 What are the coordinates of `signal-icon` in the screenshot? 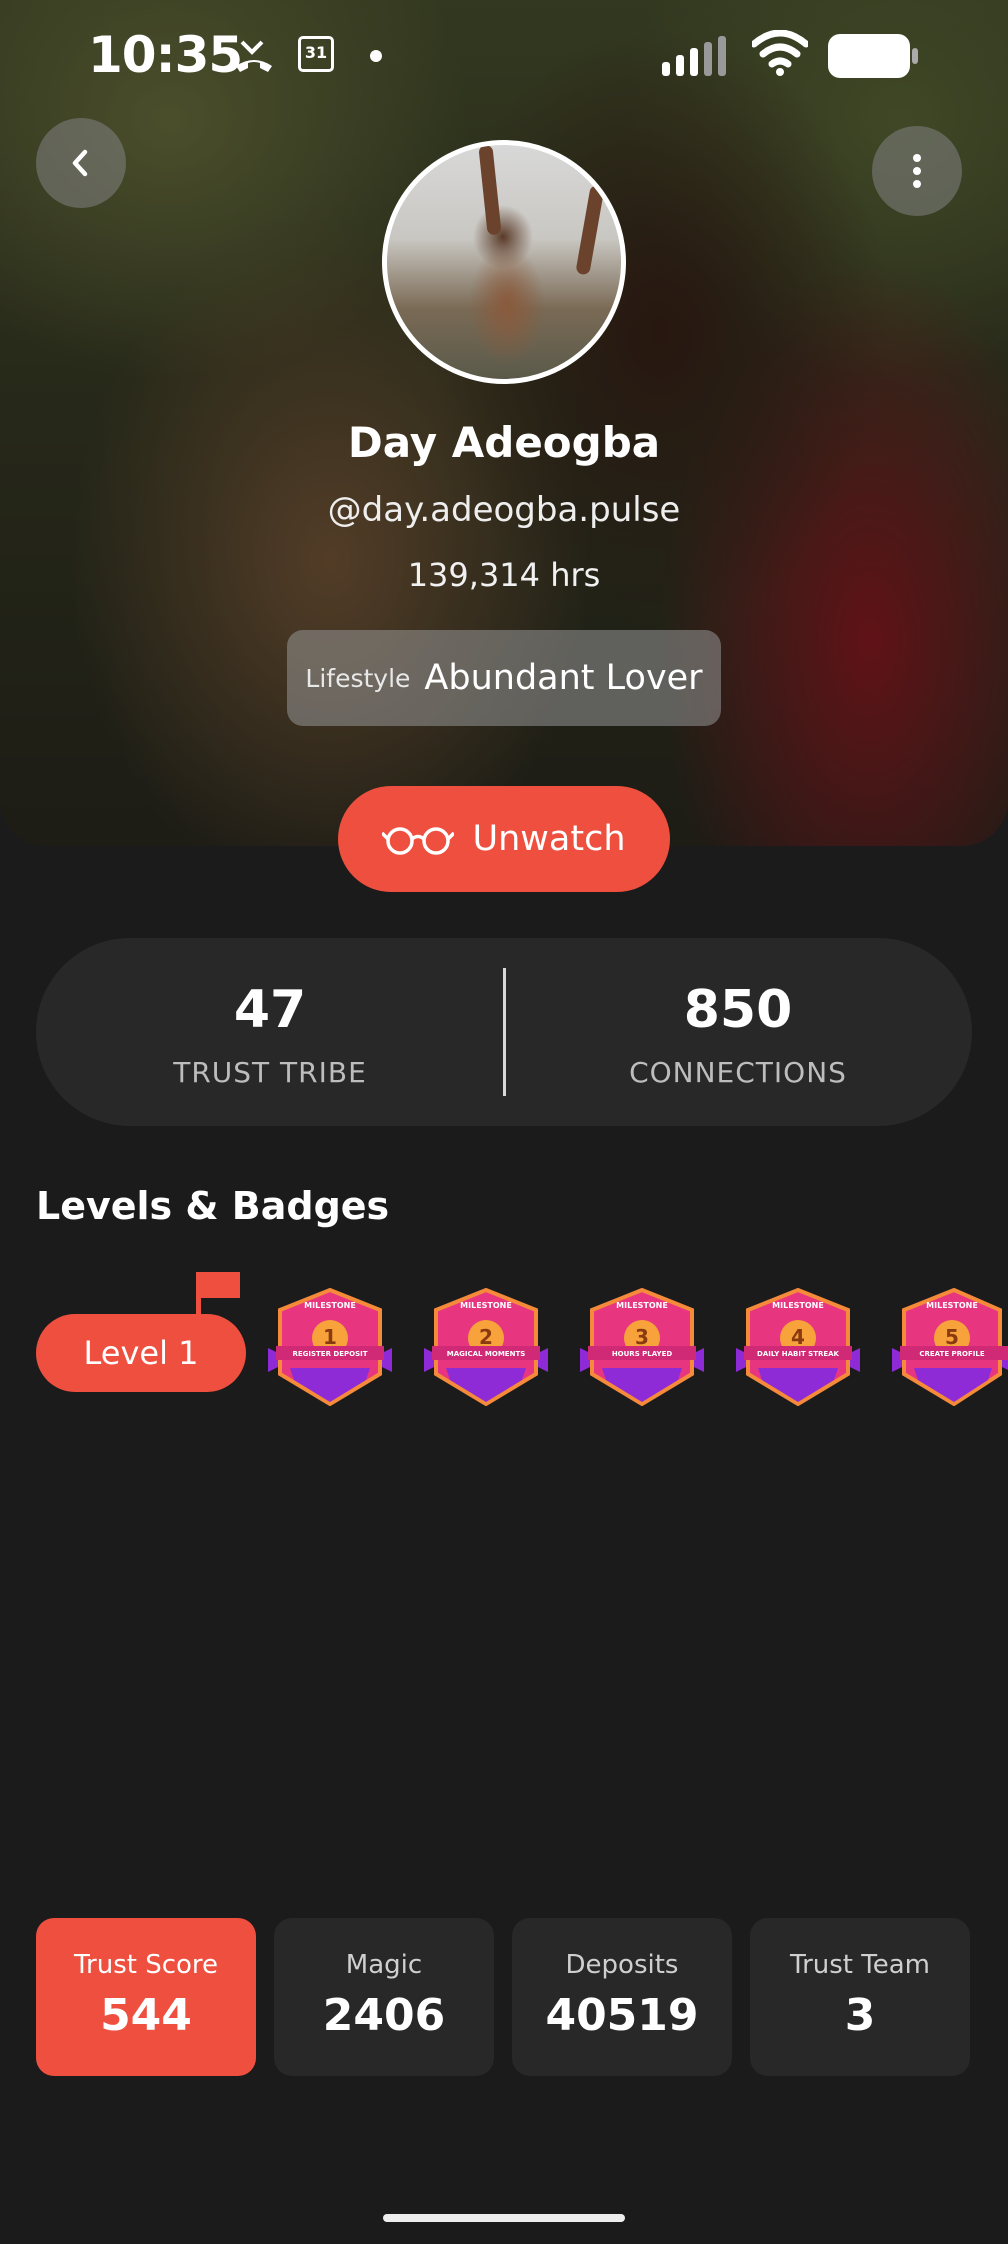 It's located at (694, 56).